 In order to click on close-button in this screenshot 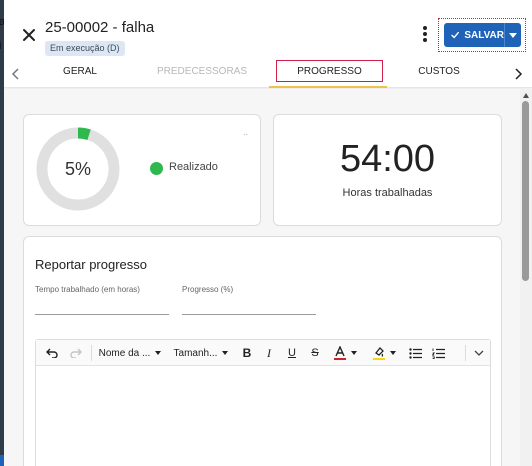, I will do `click(29, 35)`.